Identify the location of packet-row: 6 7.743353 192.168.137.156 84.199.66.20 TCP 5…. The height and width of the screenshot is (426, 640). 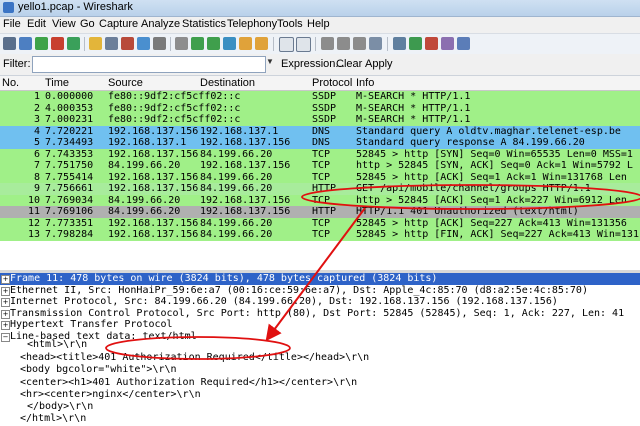
(320, 154).